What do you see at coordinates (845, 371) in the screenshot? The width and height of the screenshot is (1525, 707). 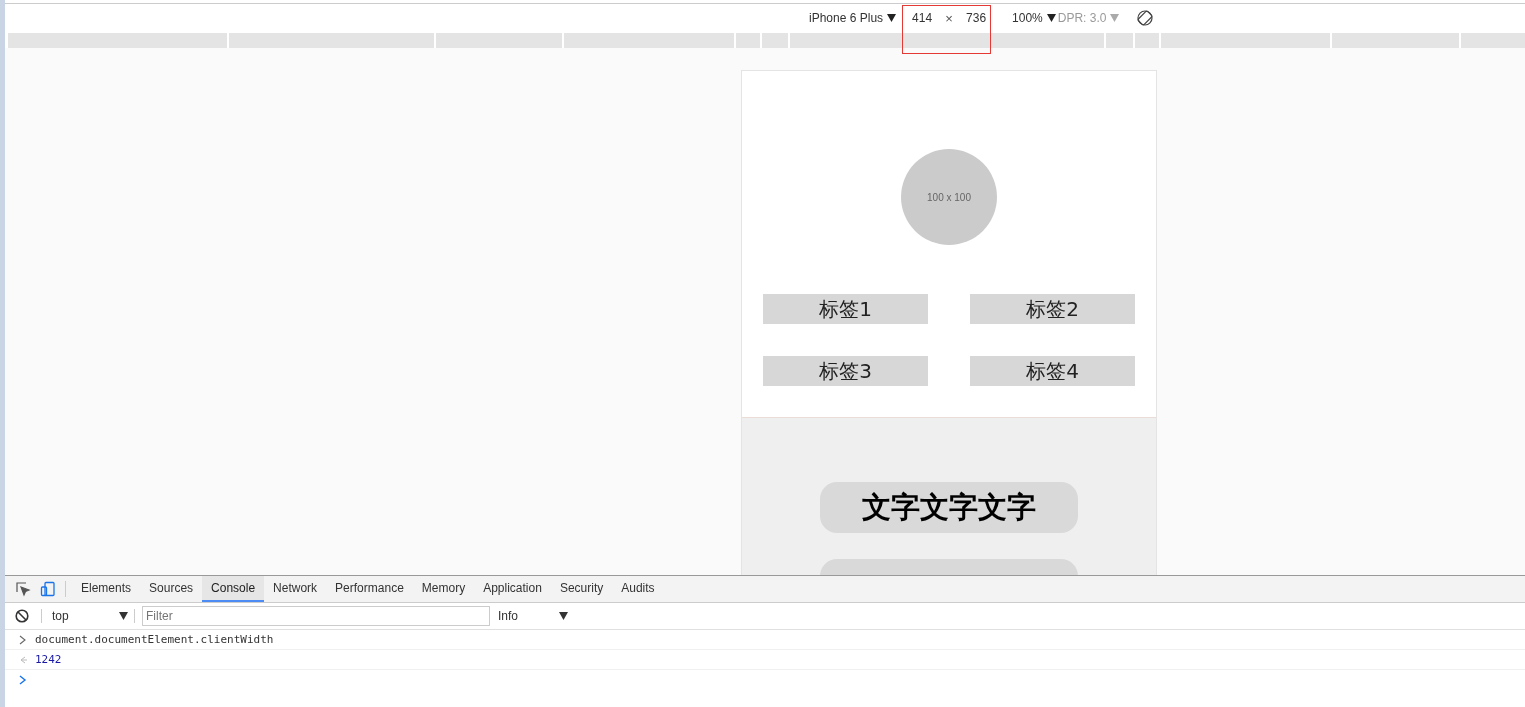 I see `tag-label: 标签3` at bounding box center [845, 371].